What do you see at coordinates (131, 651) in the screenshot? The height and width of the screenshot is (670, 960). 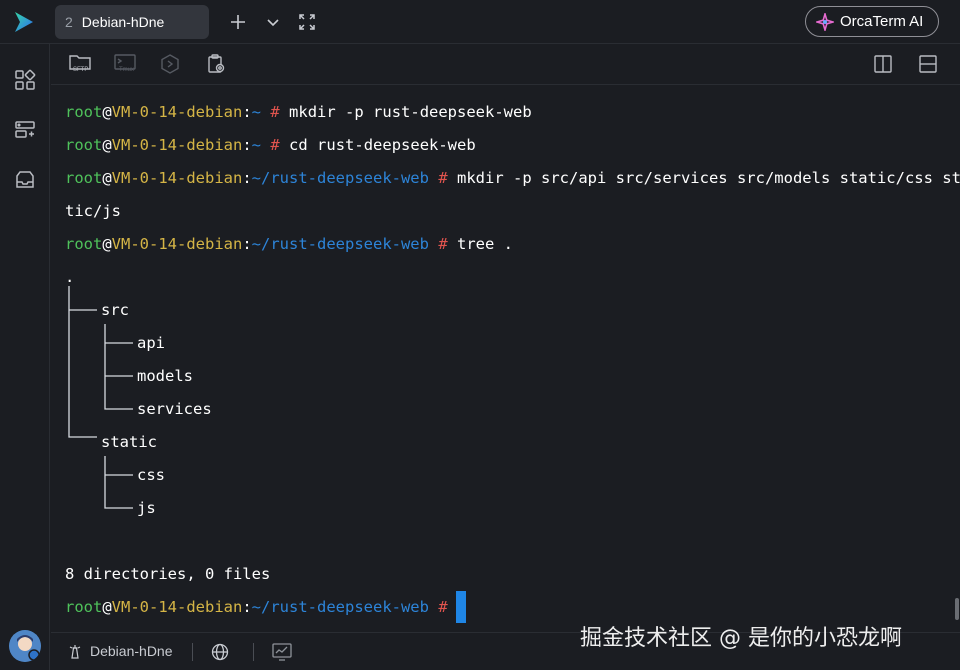 I see `status-host-label: Debian-hDne` at bounding box center [131, 651].